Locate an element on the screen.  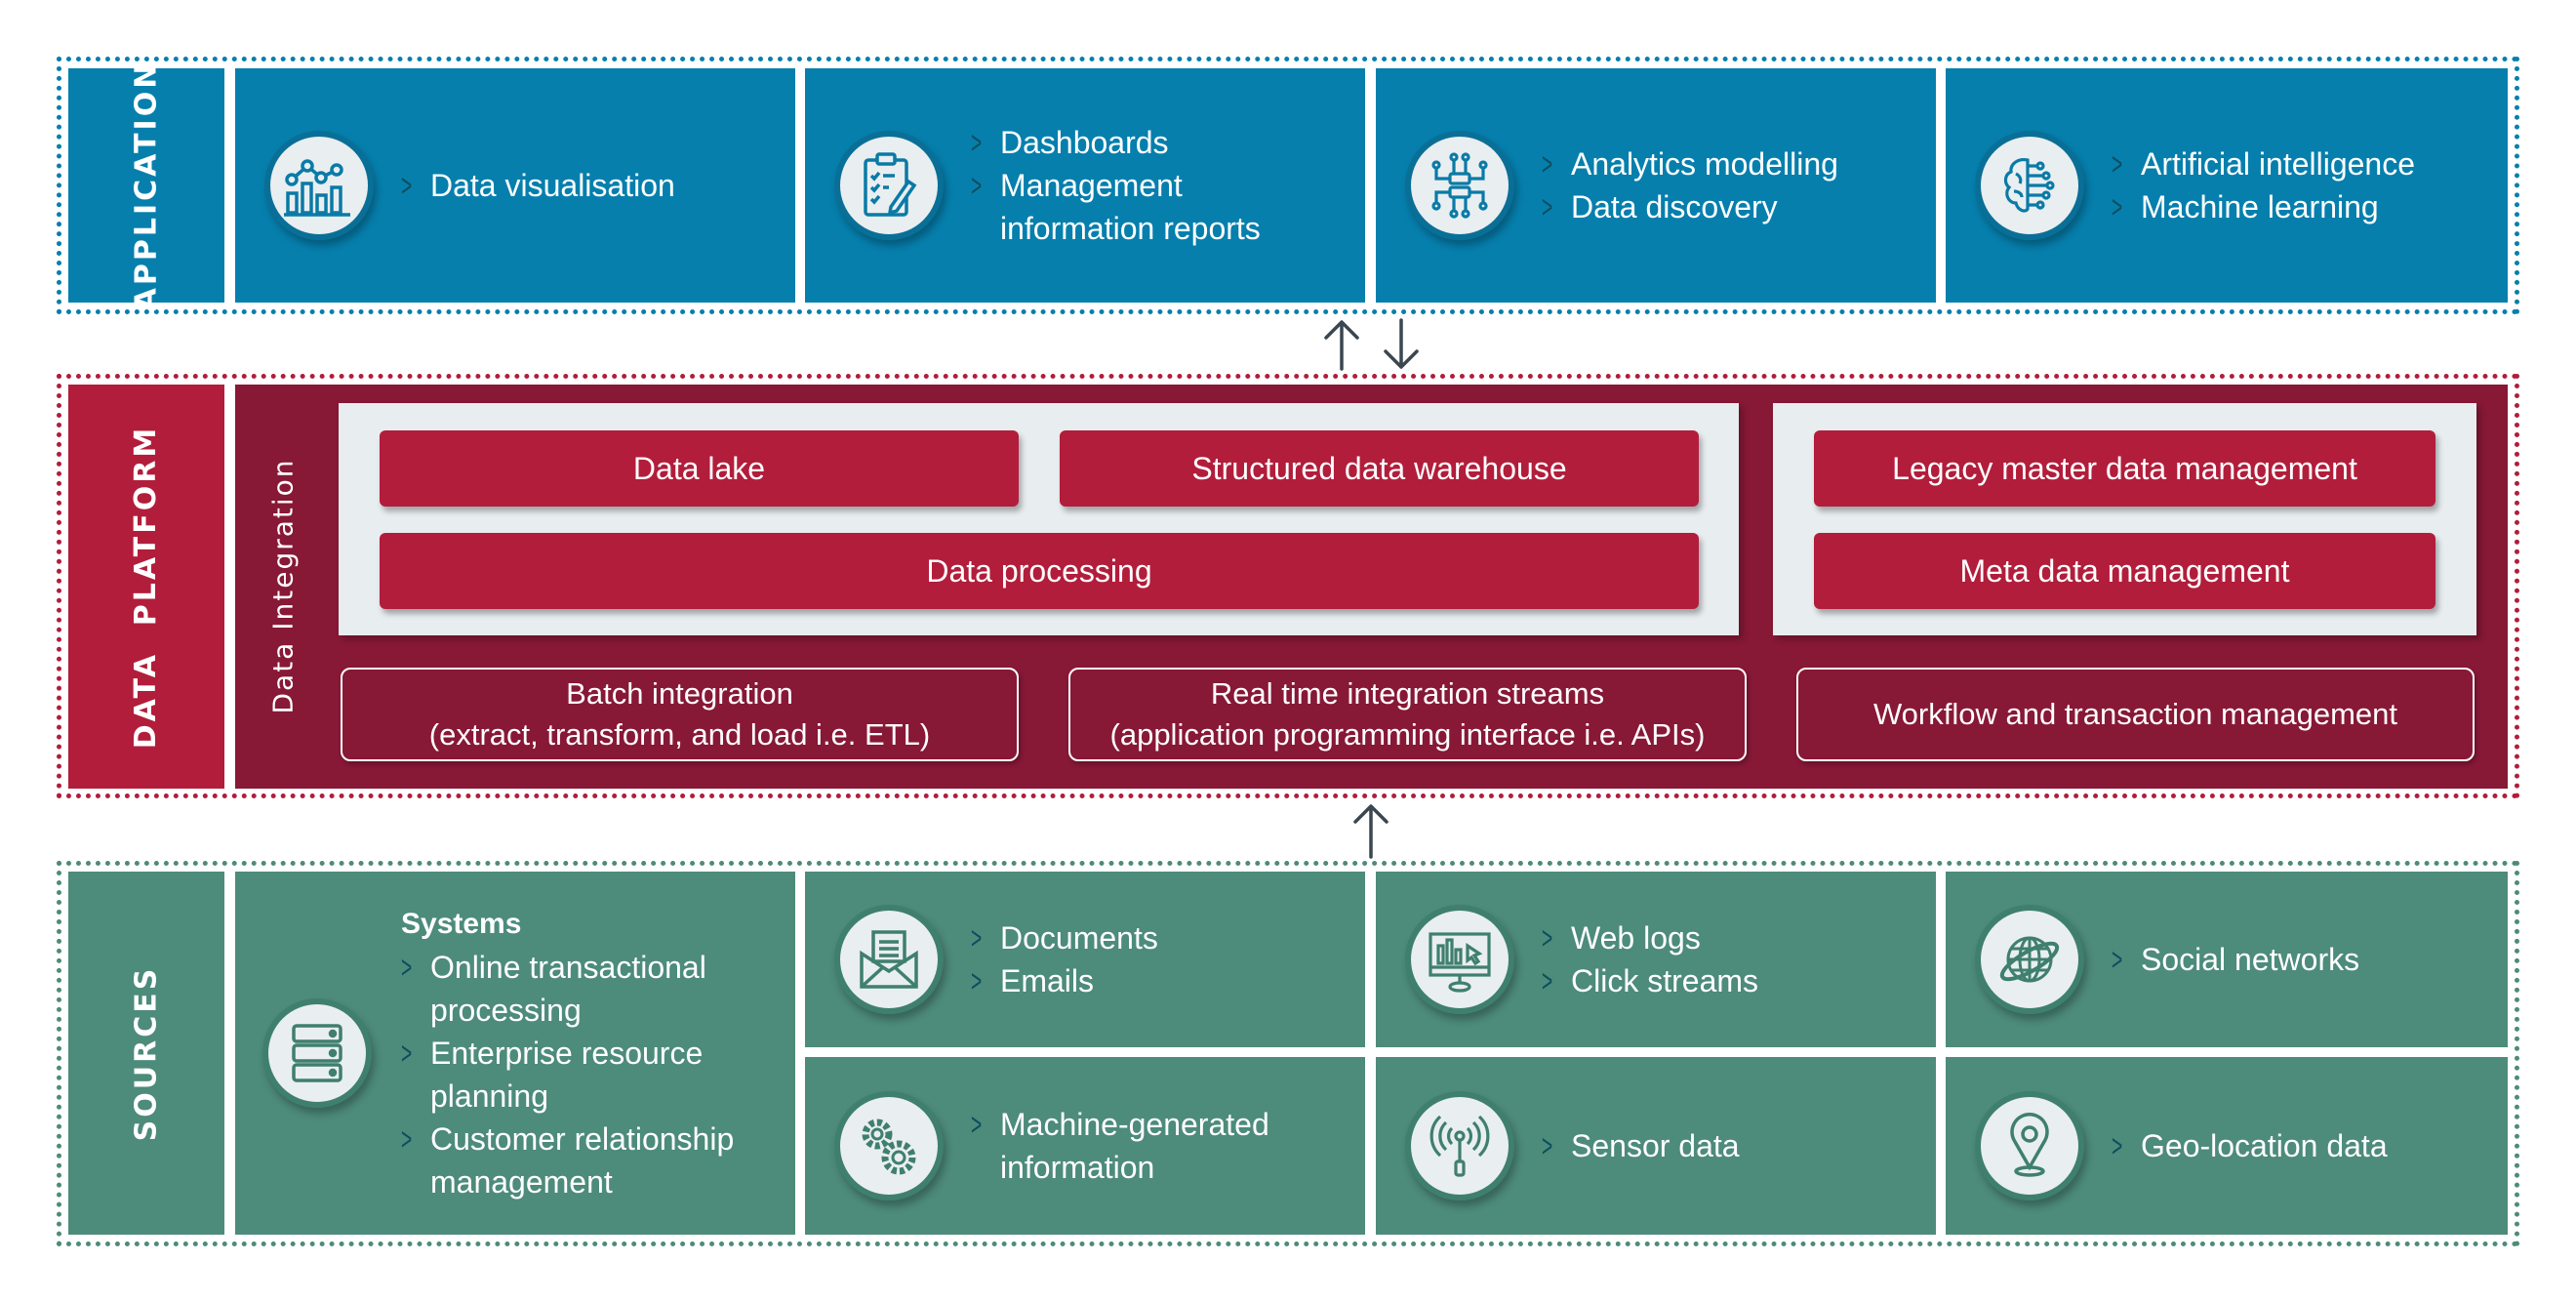
sources-cell-social: > Social networks is located at coordinates (2227, 960).